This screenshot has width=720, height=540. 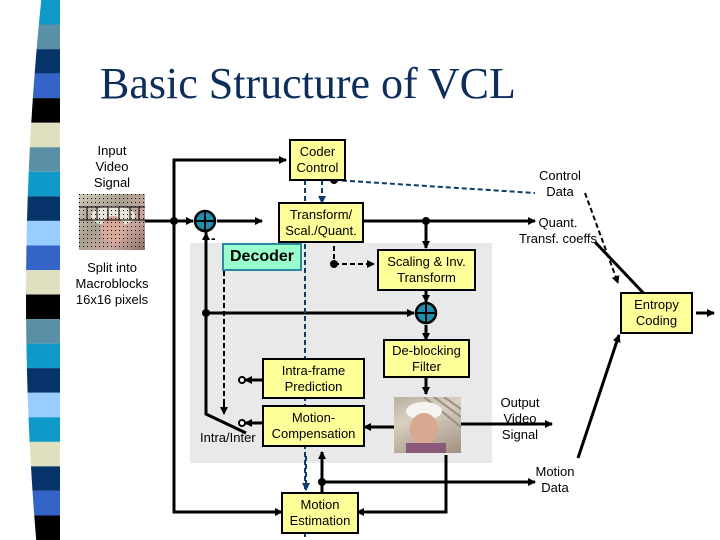 I want to click on person-face-icon, so click(x=433, y=425).